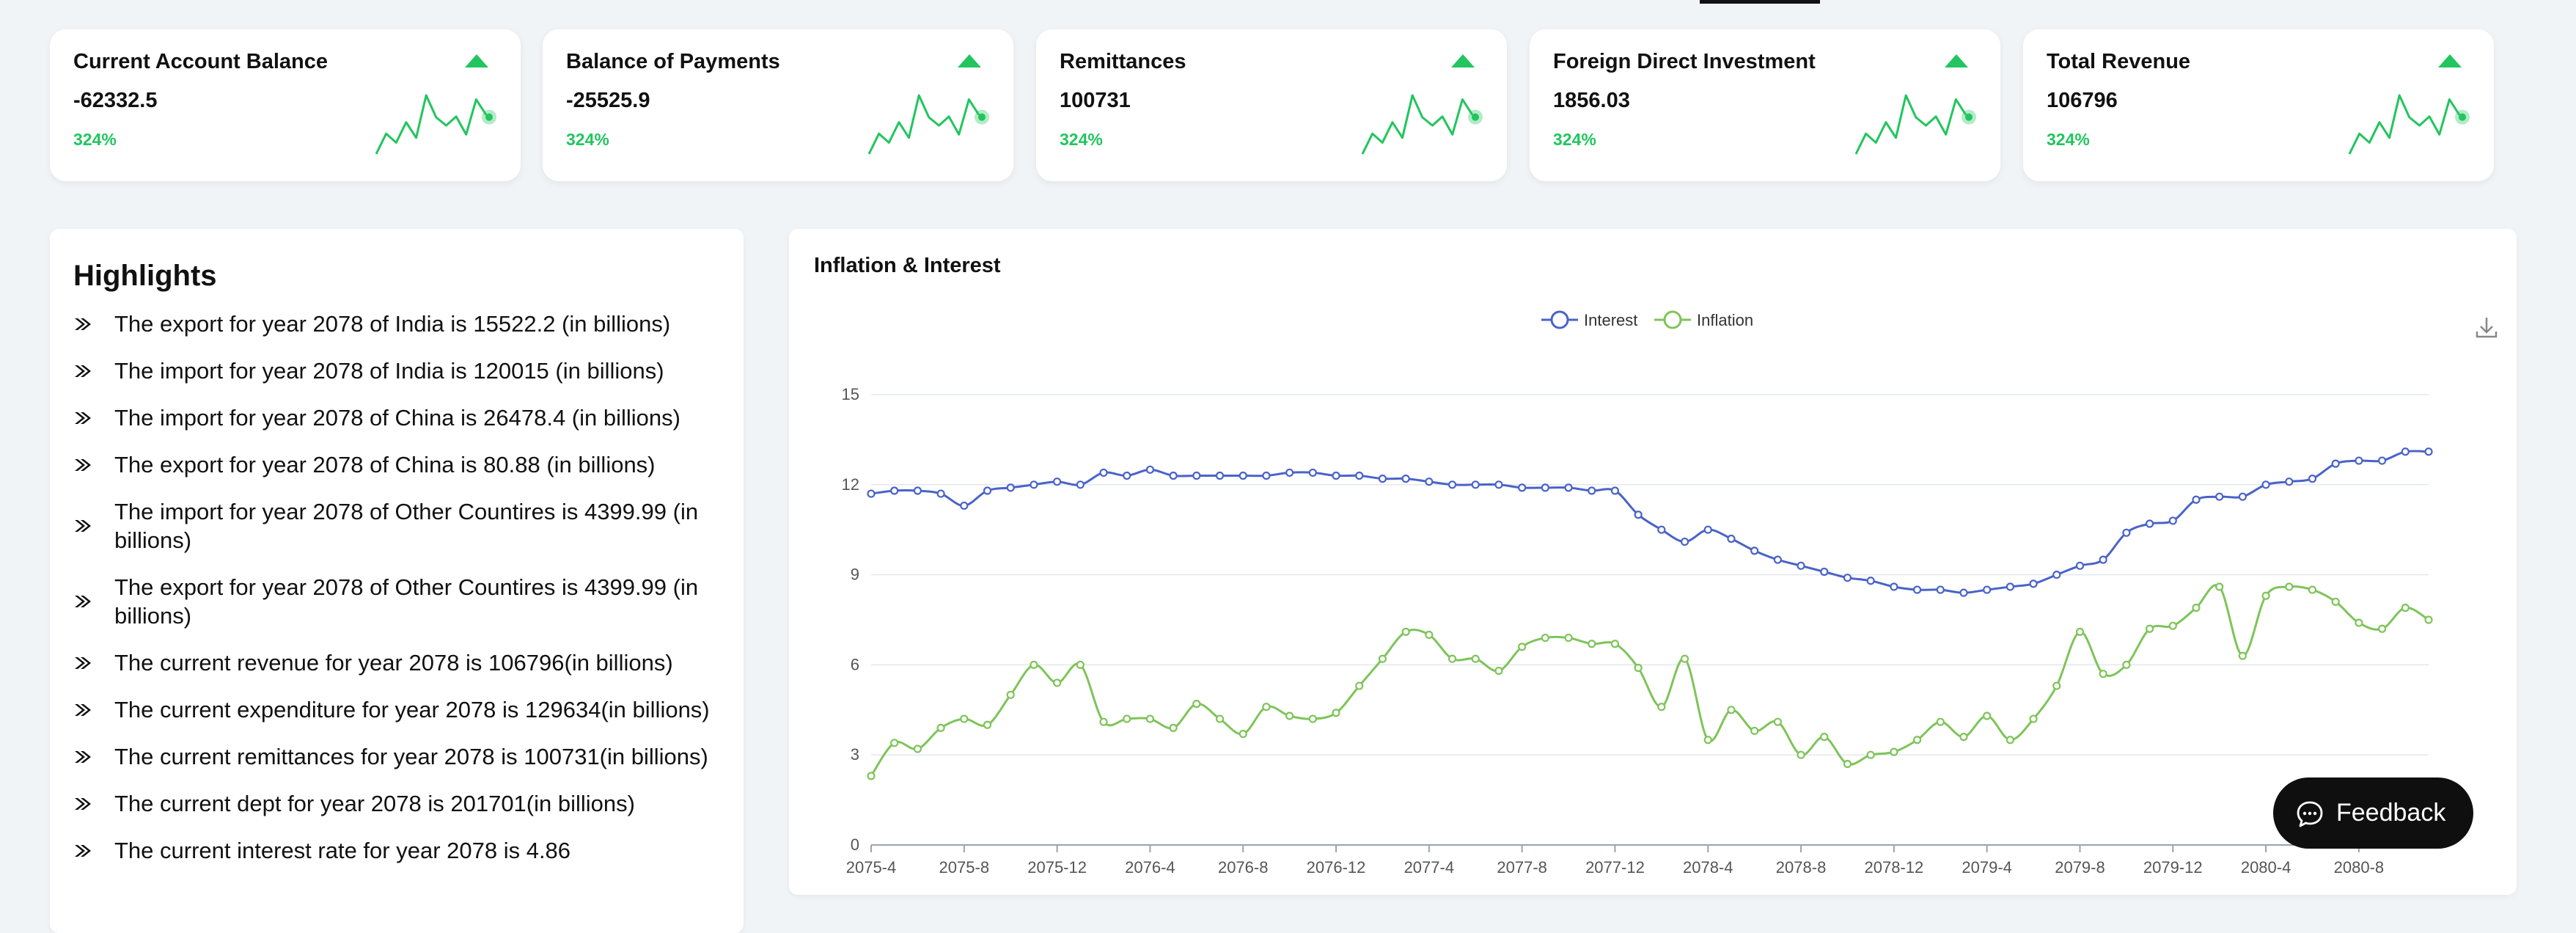 The image size is (2576, 933). I want to click on kpi-card-total-revenue: Total Revenue 106796 324%, so click(2258, 105).